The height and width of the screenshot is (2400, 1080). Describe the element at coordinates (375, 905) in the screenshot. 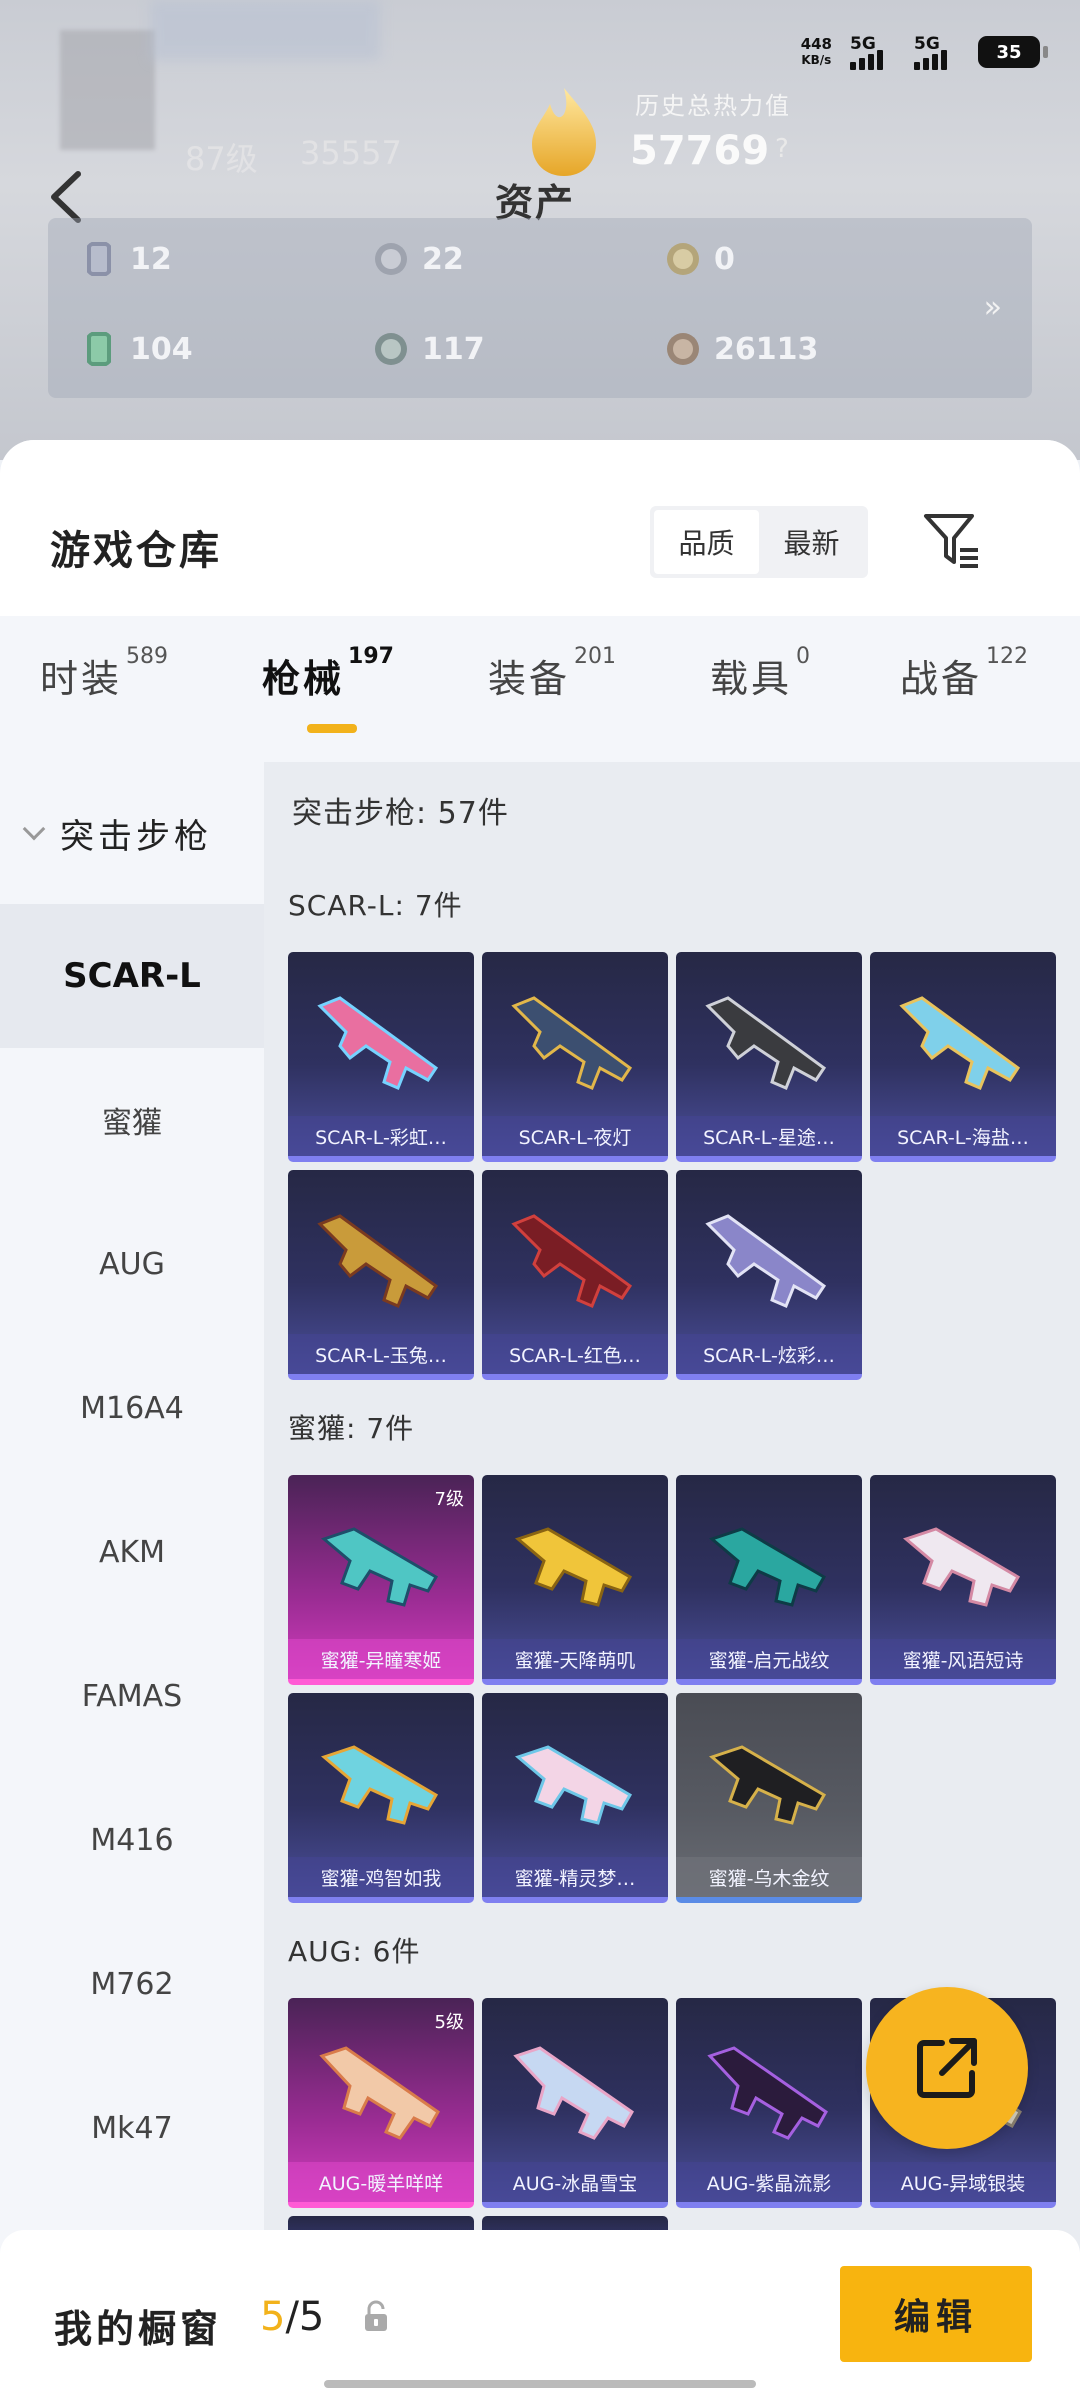

I see `section-title: SCAR-L: 7件` at that location.